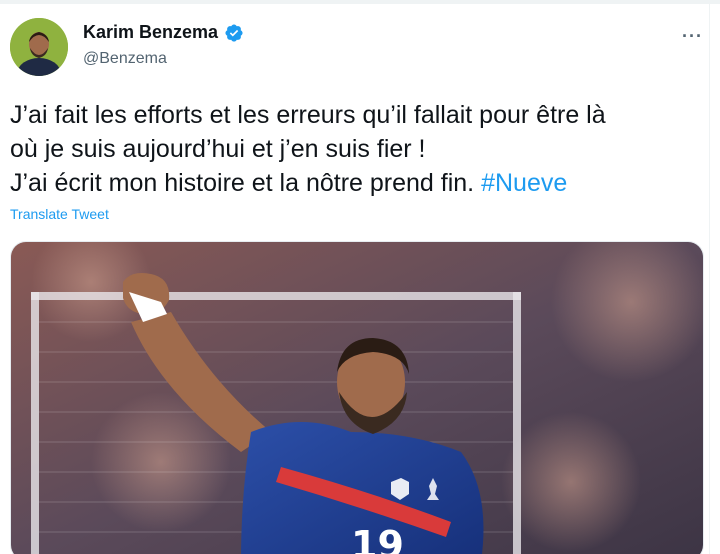  What do you see at coordinates (524, 183) in the screenshot?
I see `hashtag-link: #Nueve` at bounding box center [524, 183].